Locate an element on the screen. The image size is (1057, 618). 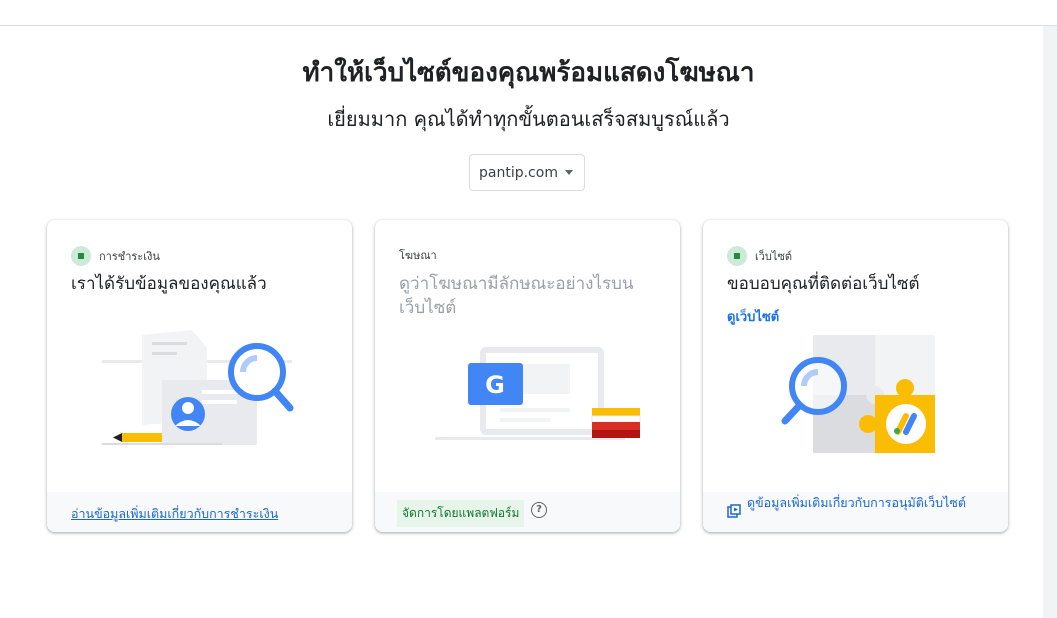
managed-by-platform-badge: จัดการโดยแพลตฟอร์ม is located at coordinates (461, 513).